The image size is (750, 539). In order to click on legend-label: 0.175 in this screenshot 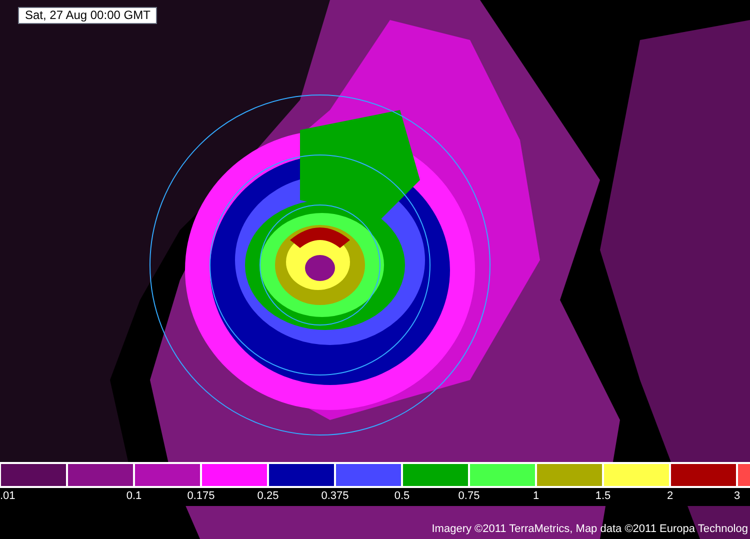, I will do `click(201, 496)`.